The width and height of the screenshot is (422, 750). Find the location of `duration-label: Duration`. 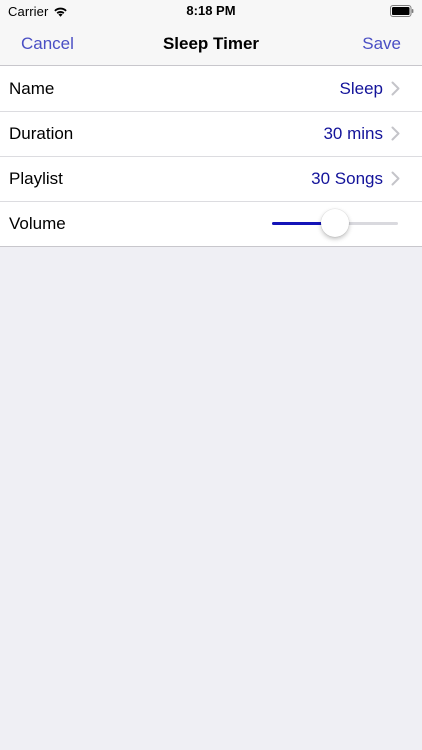

duration-label: Duration is located at coordinates (41, 133).